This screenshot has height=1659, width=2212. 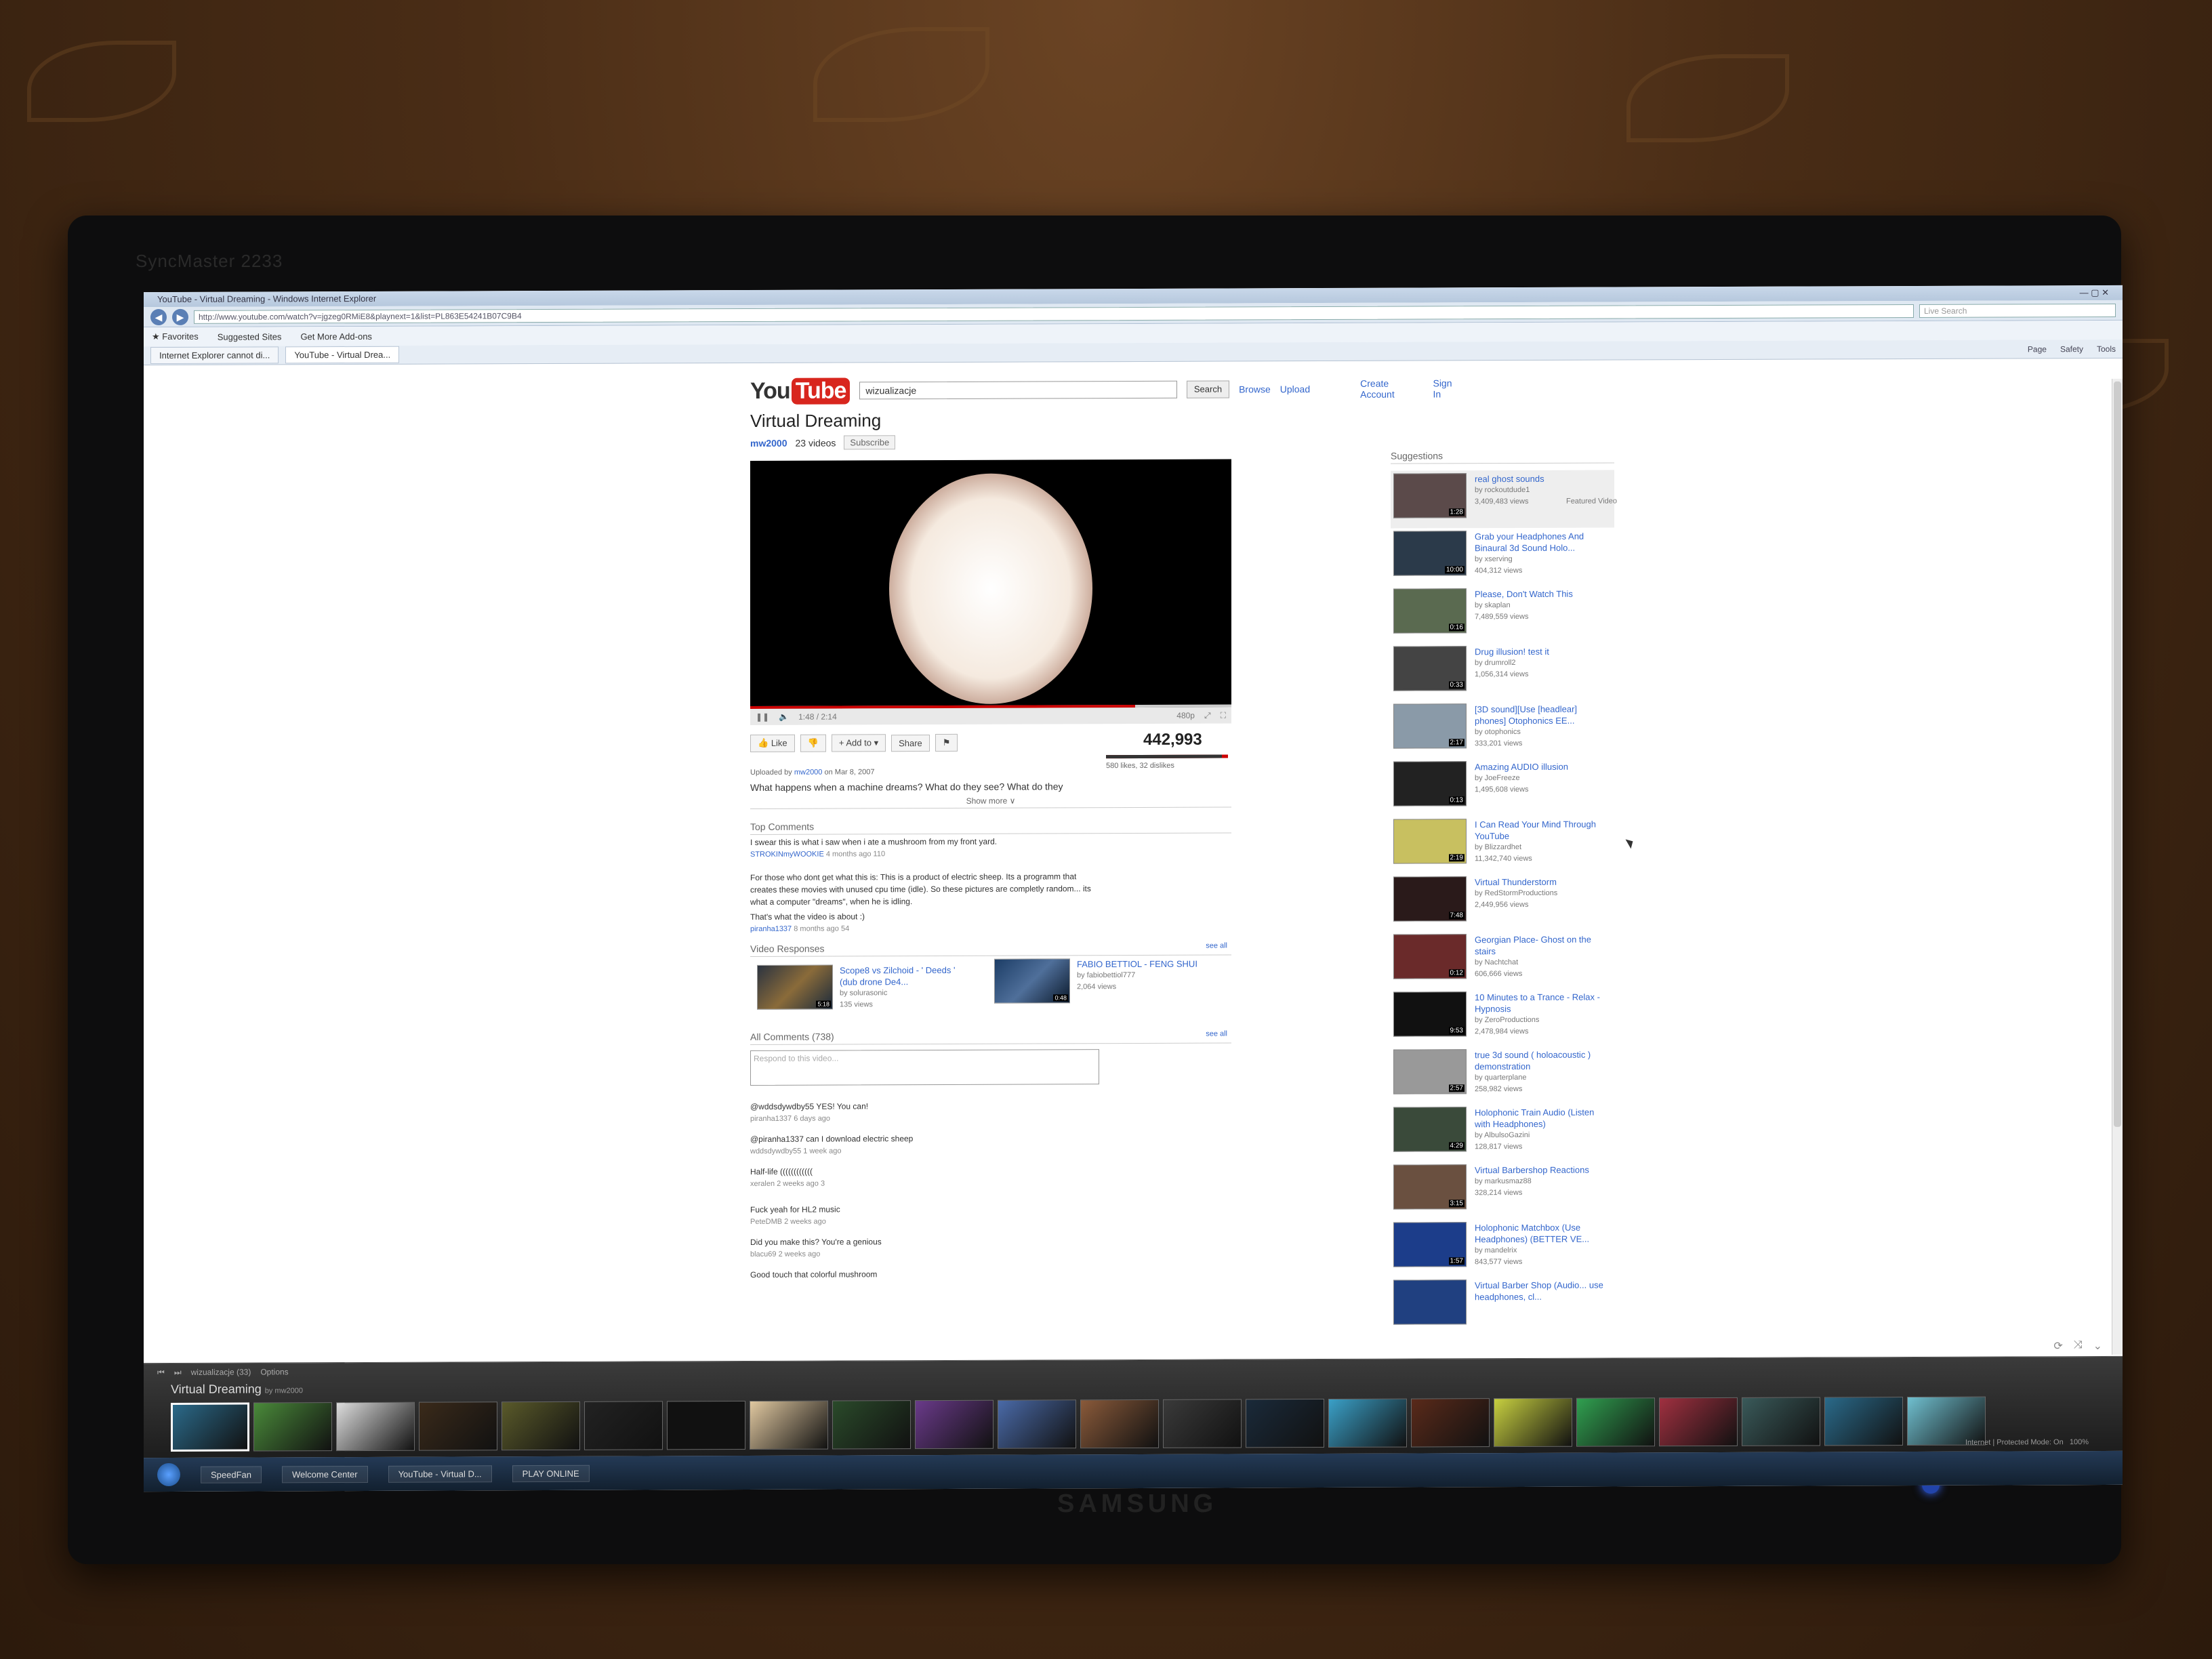 What do you see at coordinates (808, 773) in the screenshot?
I see `uploaded-by-link: mw2000` at bounding box center [808, 773].